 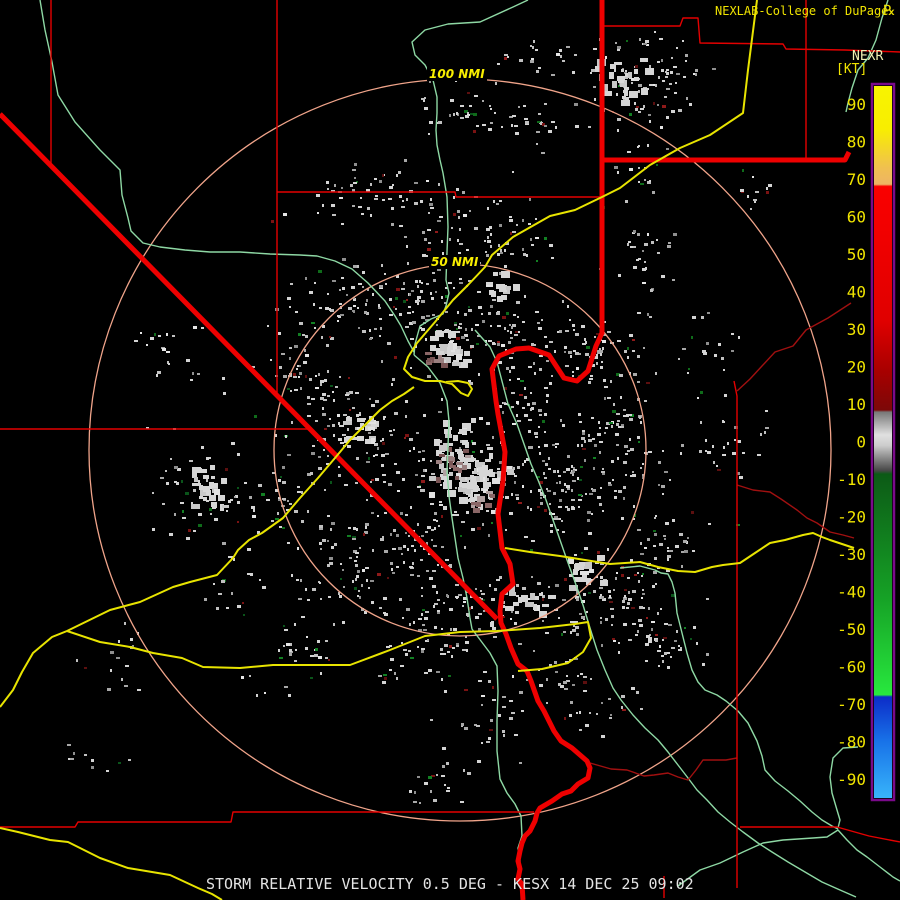 I want to click on colorbar-tick-label: 0, so click(x=861, y=442).